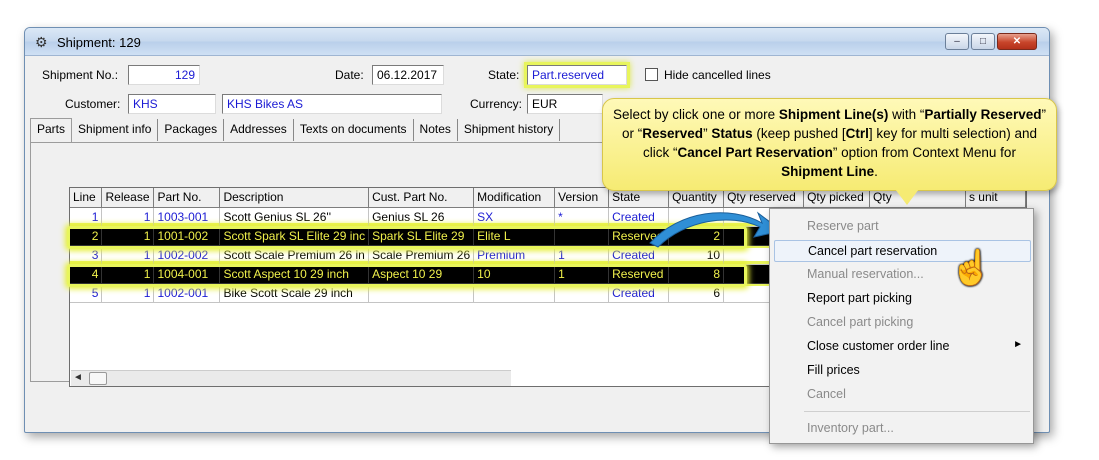  I want to click on callout-bold: Partially Reserved, so click(983, 114).